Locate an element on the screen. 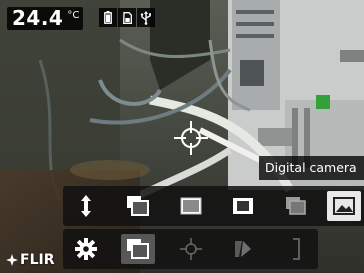  measurement-spot-icon is located at coordinates (191, 249).